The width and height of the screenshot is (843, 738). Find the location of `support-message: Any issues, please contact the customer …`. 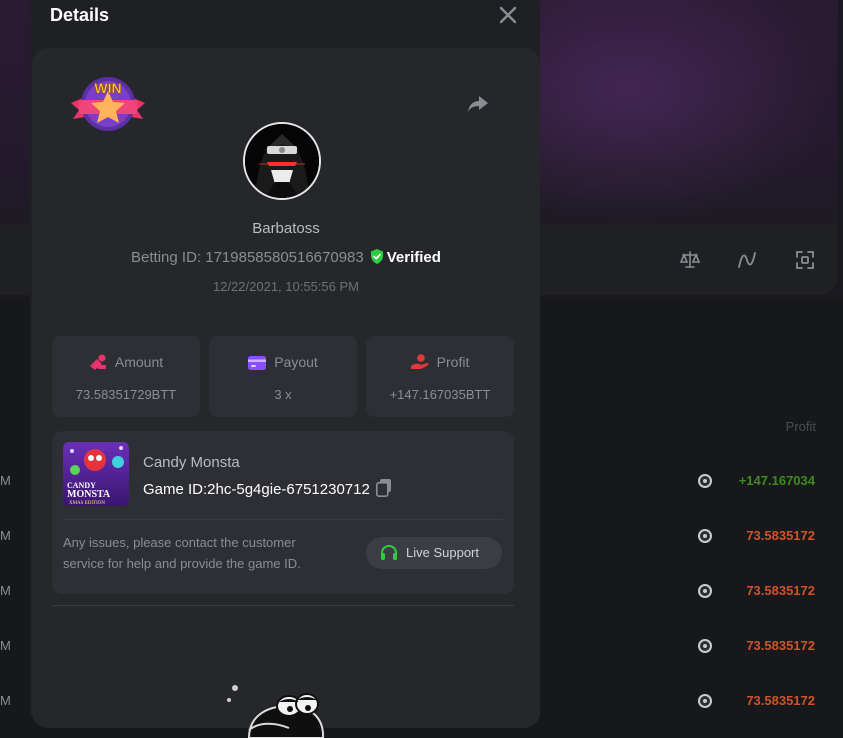

support-message: Any issues, please contact the customer … is located at coordinates (182, 553).